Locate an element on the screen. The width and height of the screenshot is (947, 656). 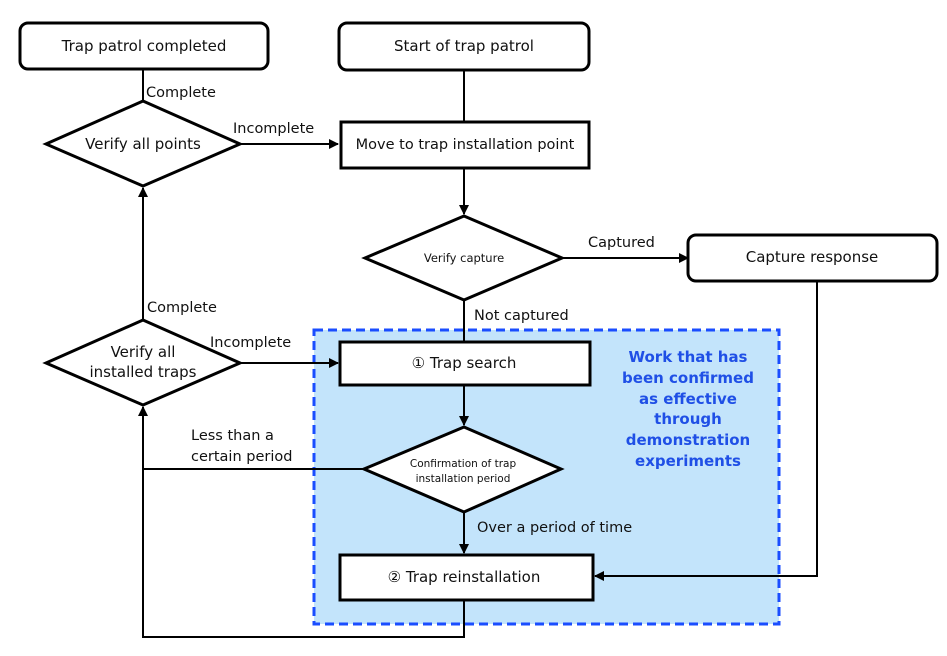
region-note-line6: experiments is located at coordinates (688, 461).